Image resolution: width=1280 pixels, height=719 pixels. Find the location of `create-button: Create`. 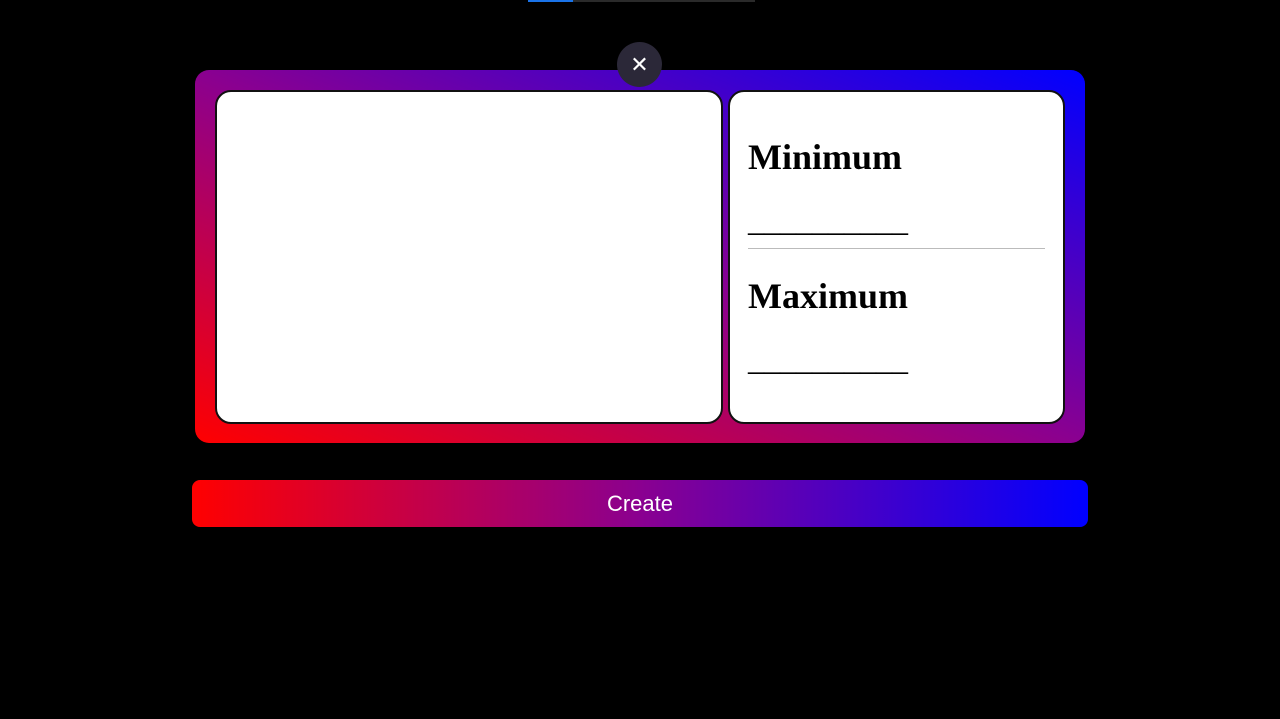

create-button: Create is located at coordinates (640, 503).